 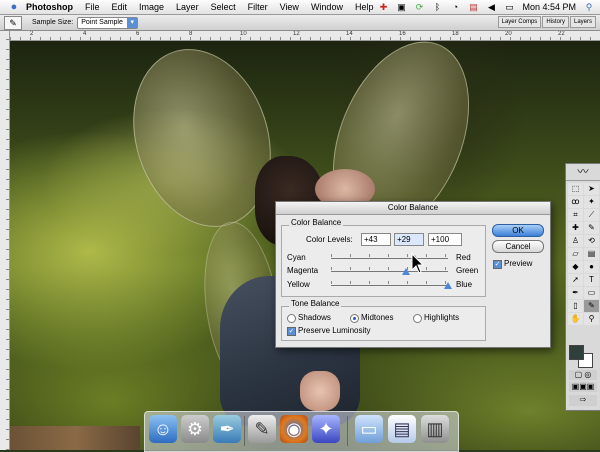 What do you see at coordinates (575, 319) in the screenshot?
I see `hand-tool-icon: ✋` at bounding box center [575, 319].